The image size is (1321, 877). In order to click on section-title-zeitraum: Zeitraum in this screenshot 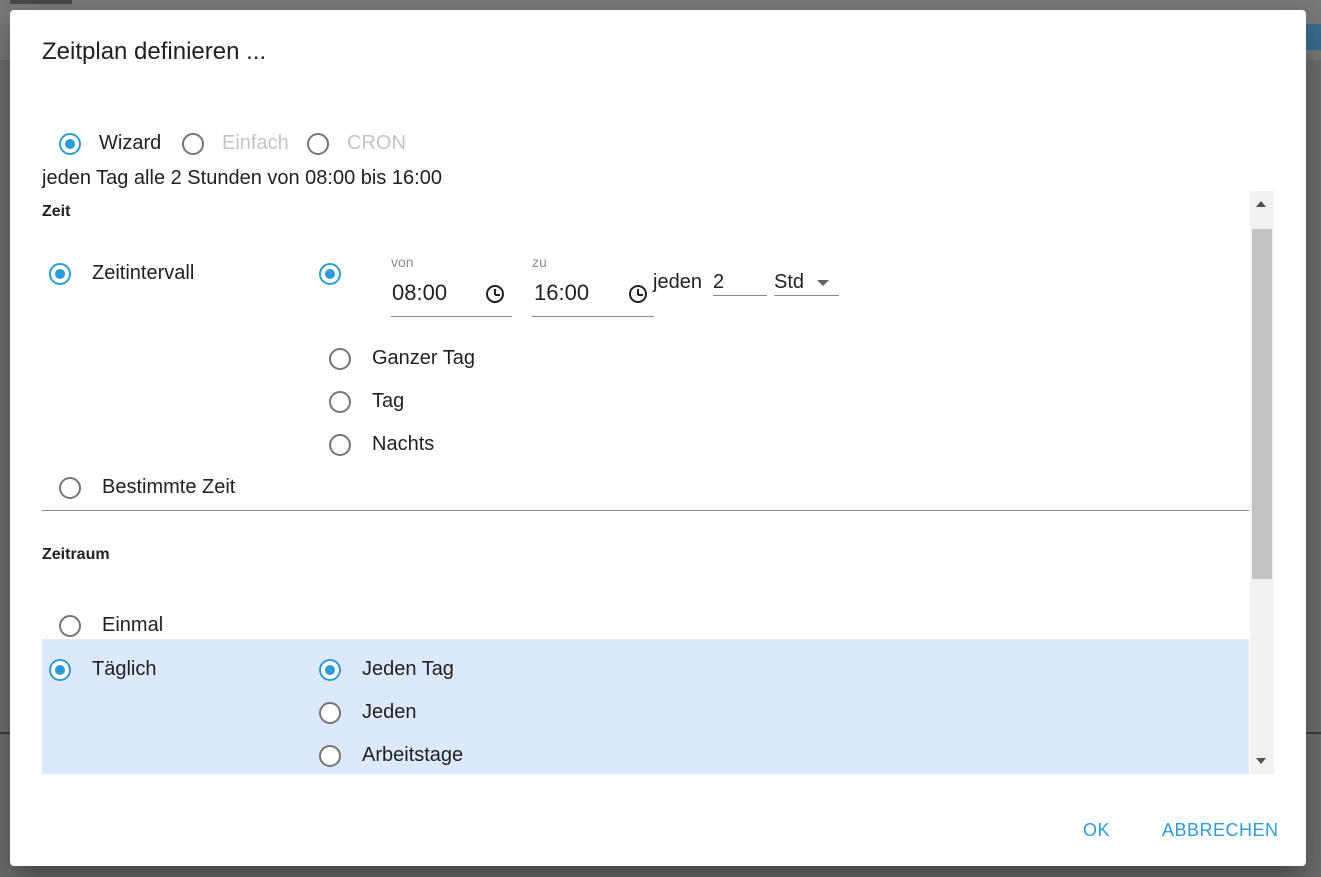, I will do `click(76, 554)`.